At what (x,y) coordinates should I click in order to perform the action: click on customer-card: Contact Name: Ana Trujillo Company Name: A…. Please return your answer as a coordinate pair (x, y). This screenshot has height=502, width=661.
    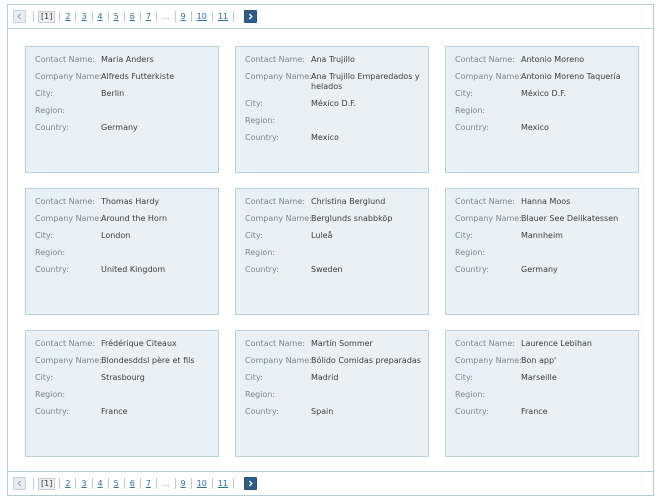
    Looking at the image, I should click on (332, 109).